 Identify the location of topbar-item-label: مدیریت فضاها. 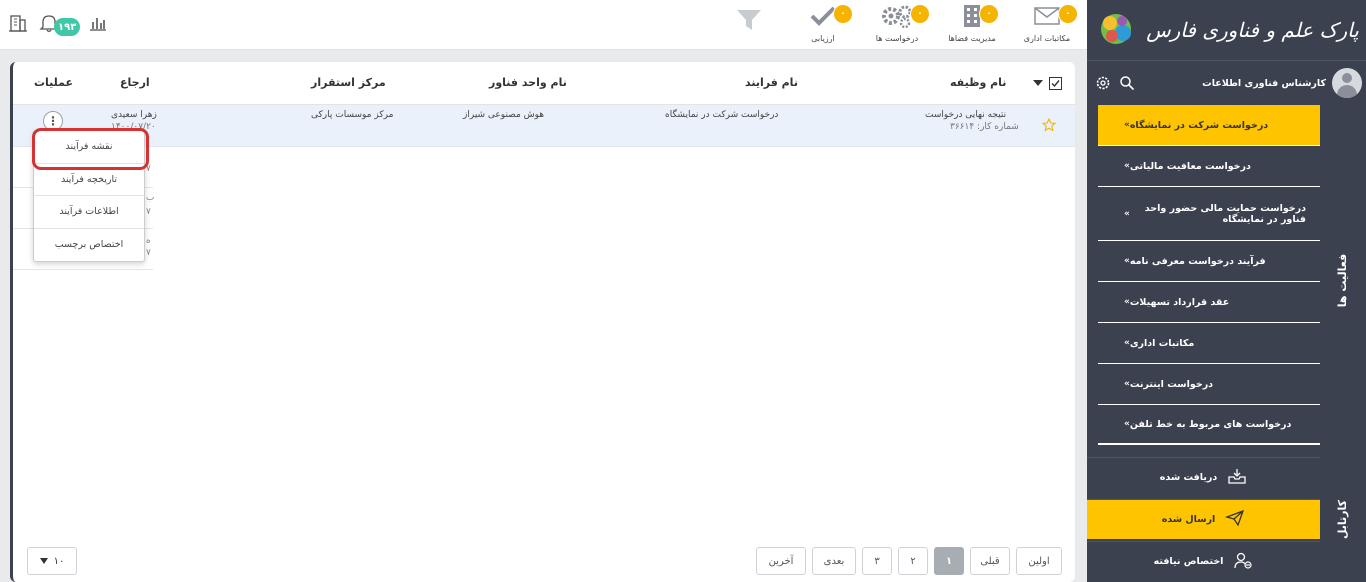
(972, 38).